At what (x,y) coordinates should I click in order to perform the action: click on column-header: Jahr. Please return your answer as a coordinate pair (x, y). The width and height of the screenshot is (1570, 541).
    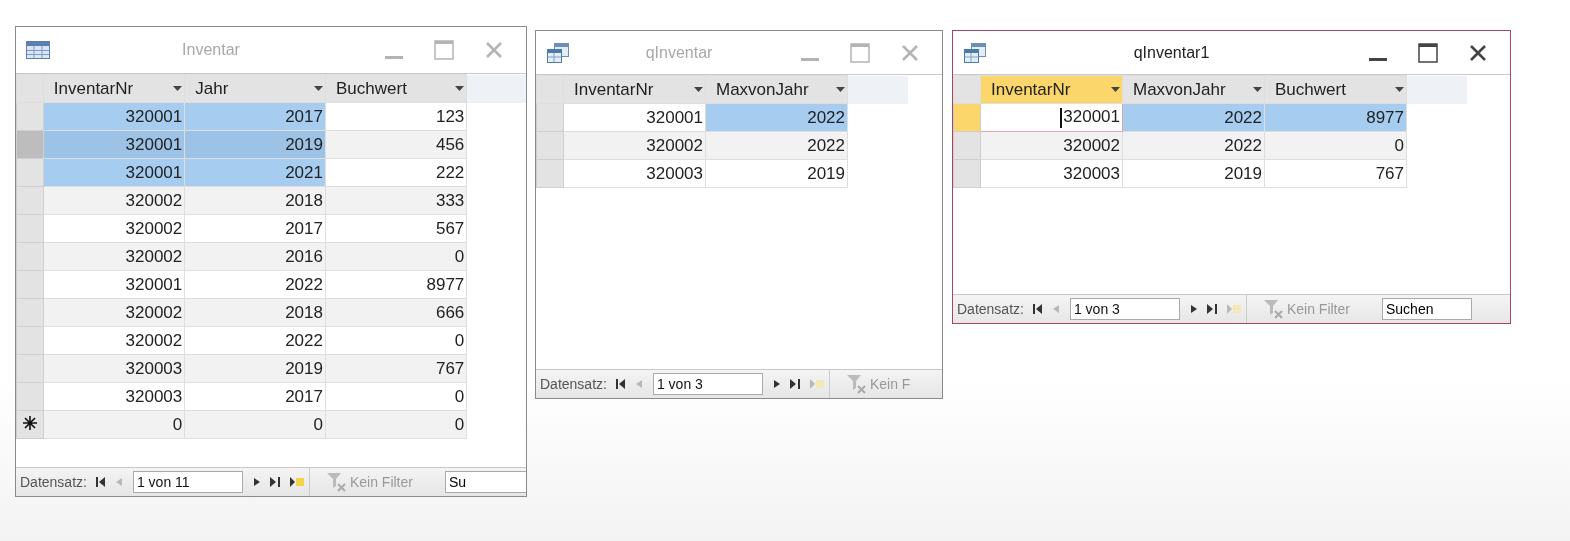
    Looking at the image, I should click on (255, 88).